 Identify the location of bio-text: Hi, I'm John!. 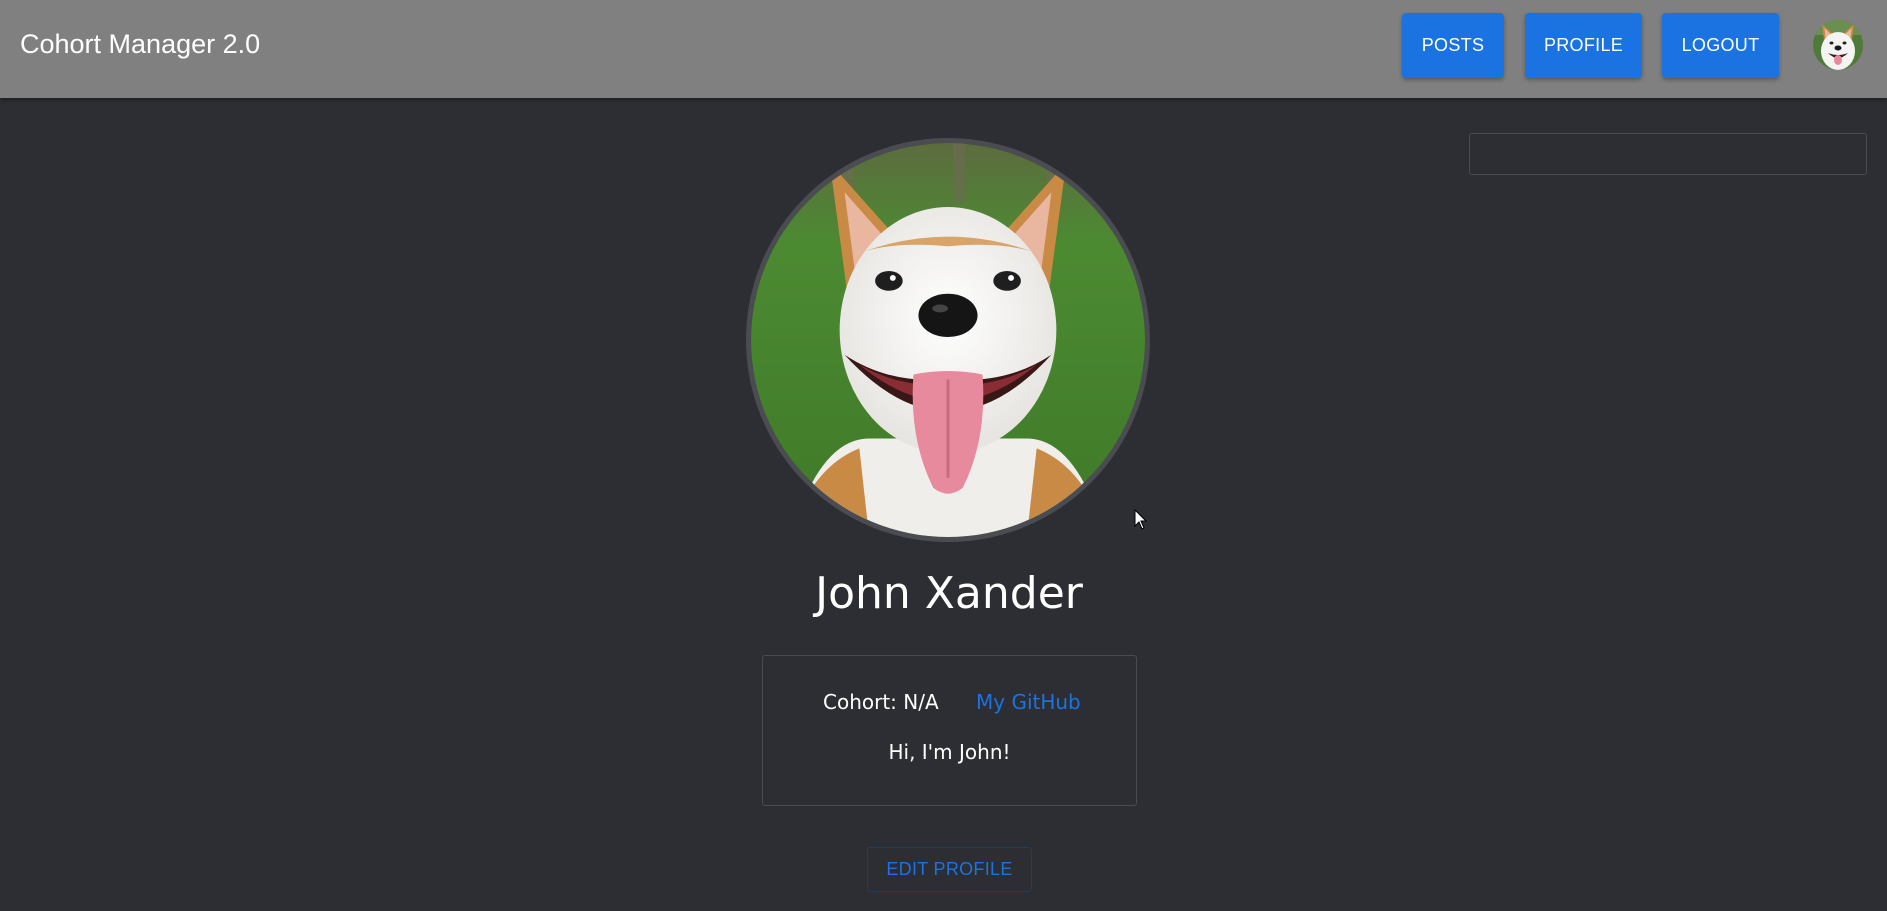
(949, 752).